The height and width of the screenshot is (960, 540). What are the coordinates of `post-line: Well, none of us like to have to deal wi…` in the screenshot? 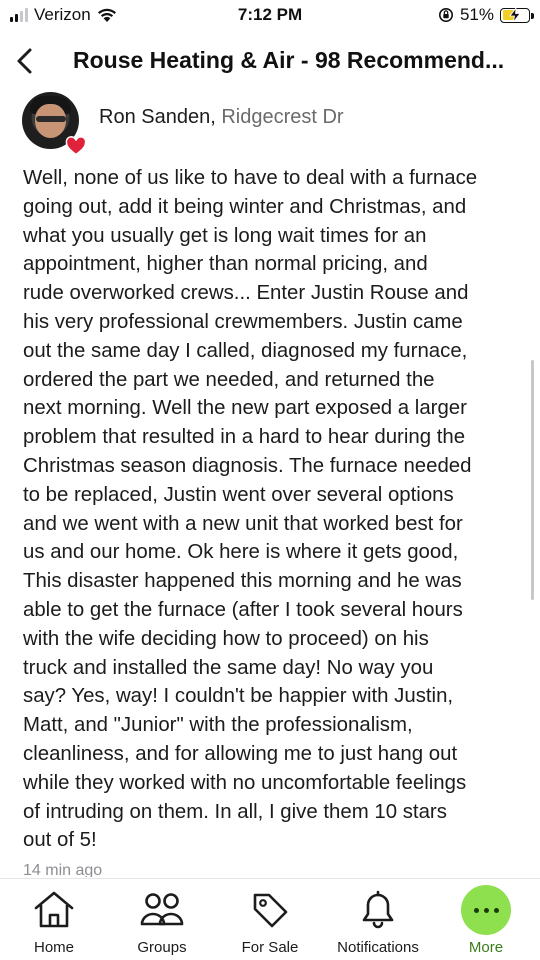 It's located at (250, 178).